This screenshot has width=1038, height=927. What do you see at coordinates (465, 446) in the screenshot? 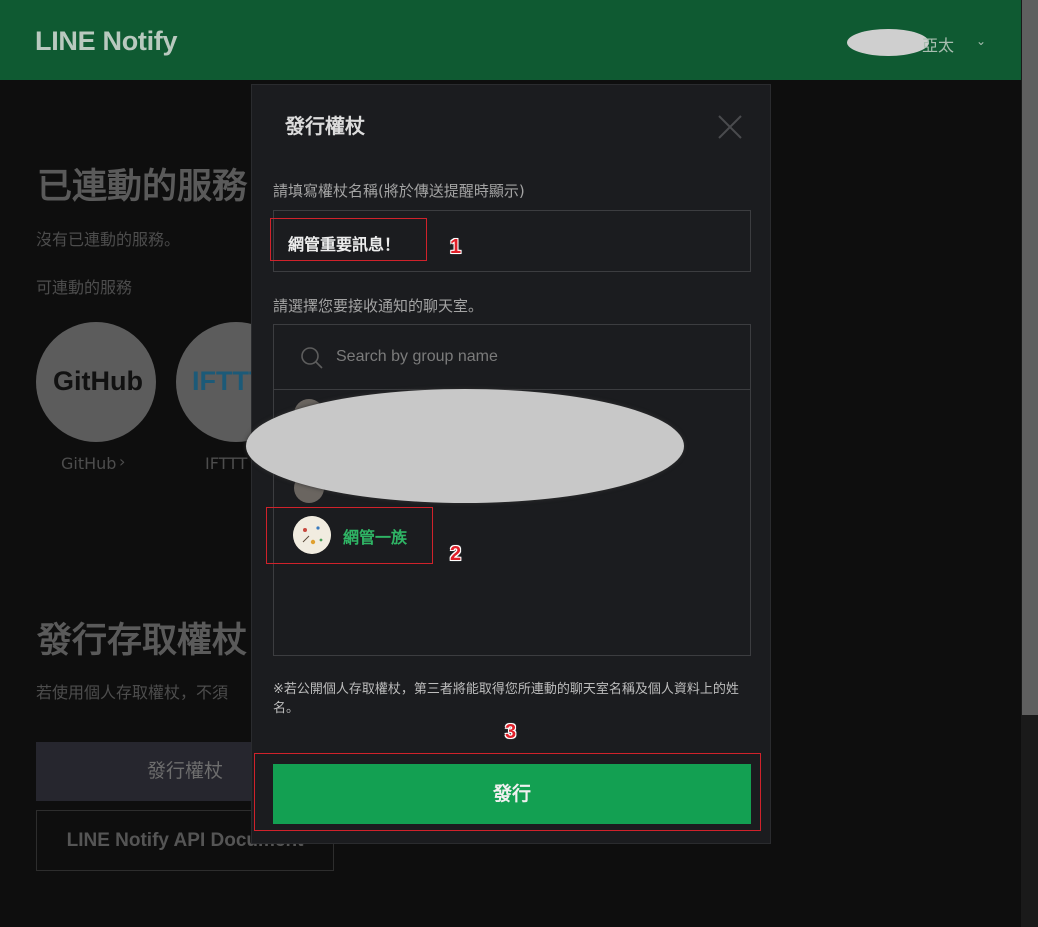
I see `redaction-overlay` at bounding box center [465, 446].